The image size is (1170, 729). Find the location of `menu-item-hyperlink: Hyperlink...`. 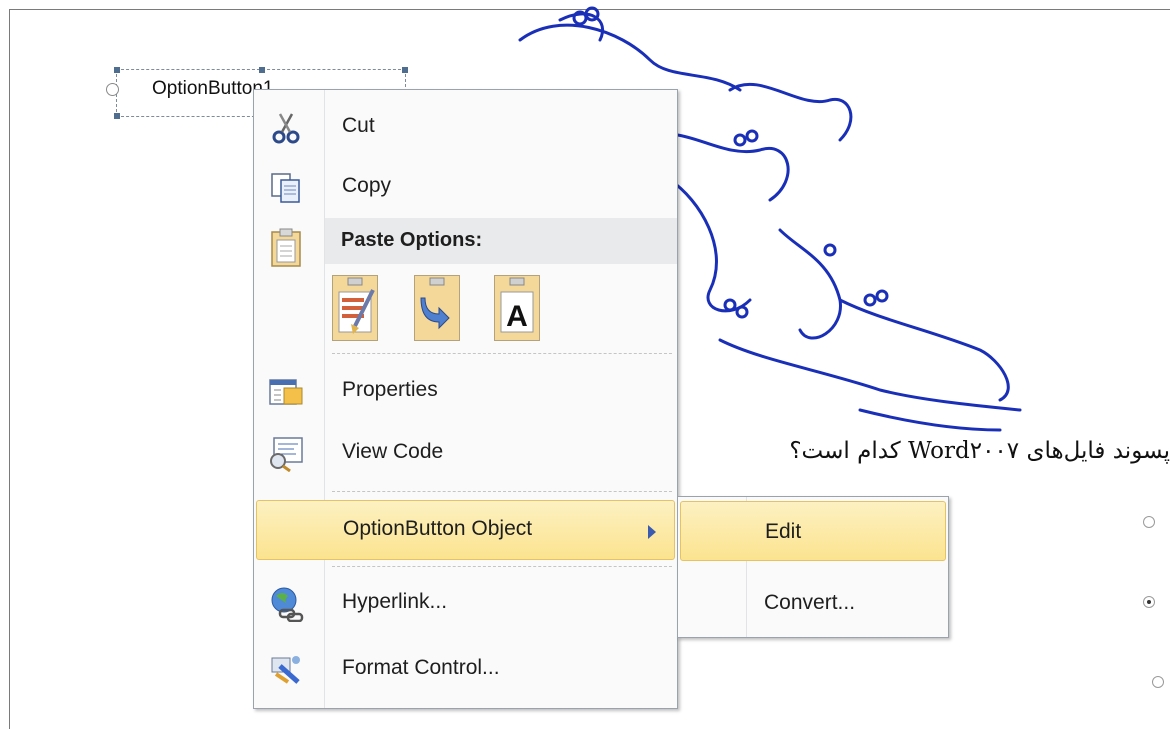

menu-item-hyperlink: Hyperlink... is located at coordinates (465, 604).